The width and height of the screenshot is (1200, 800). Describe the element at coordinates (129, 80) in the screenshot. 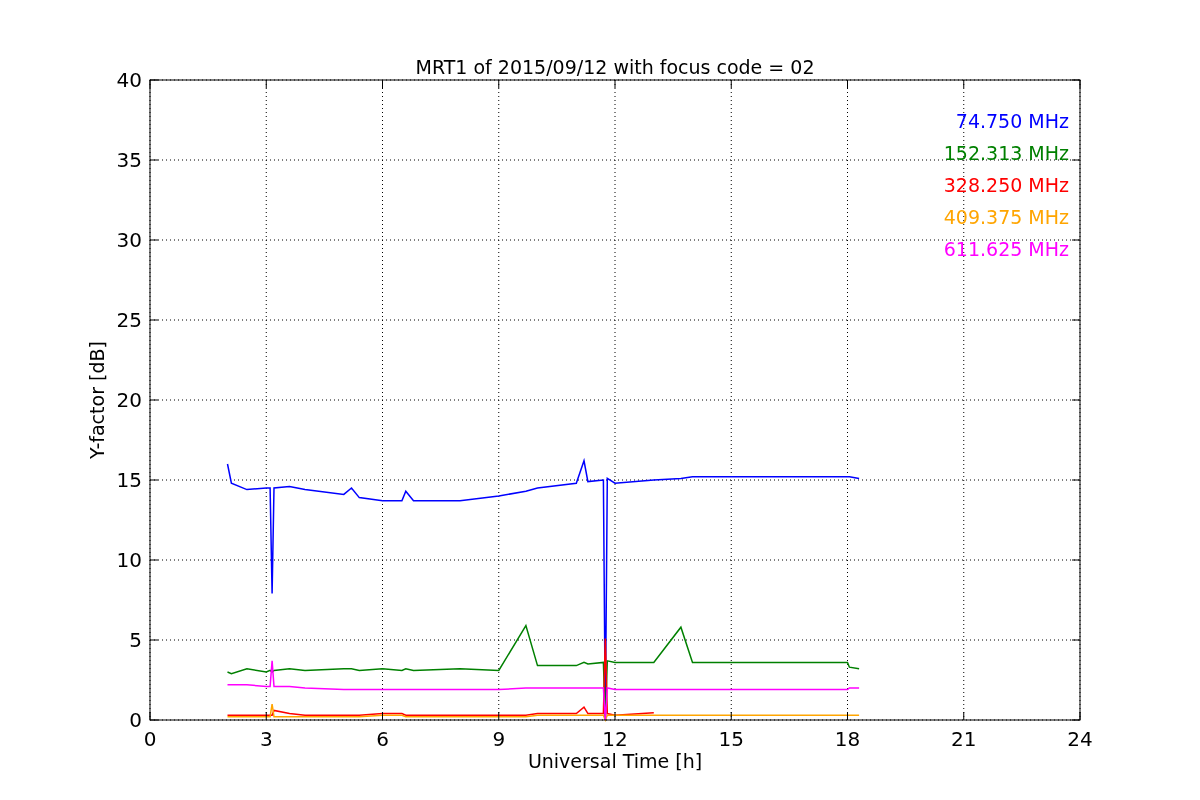

I see `y-tick-label: 40` at that location.